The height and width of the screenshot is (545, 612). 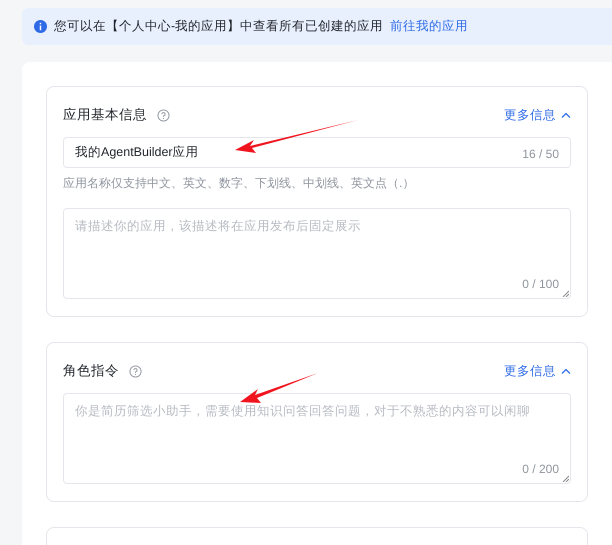 I want to click on section-title: 应用基本信息, so click(x=105, y=115).